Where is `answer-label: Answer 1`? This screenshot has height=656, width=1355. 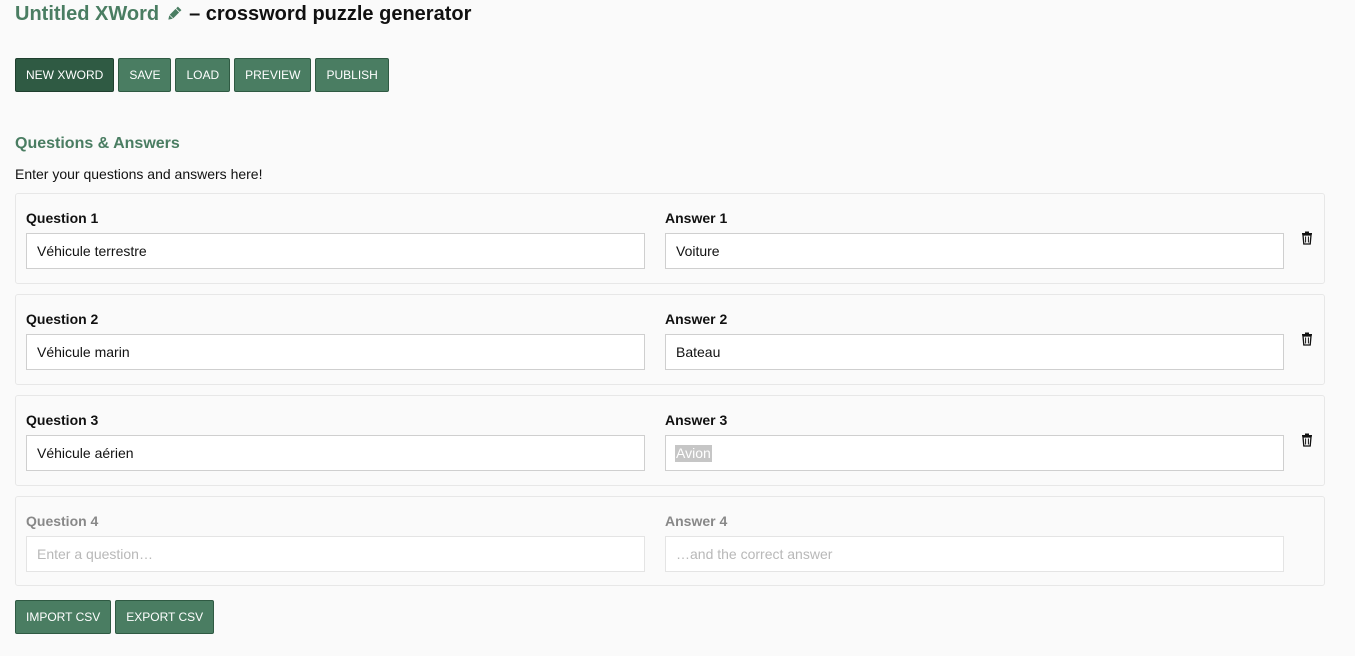
answer-label: Answer 1 is located at coordinates (696, 218).